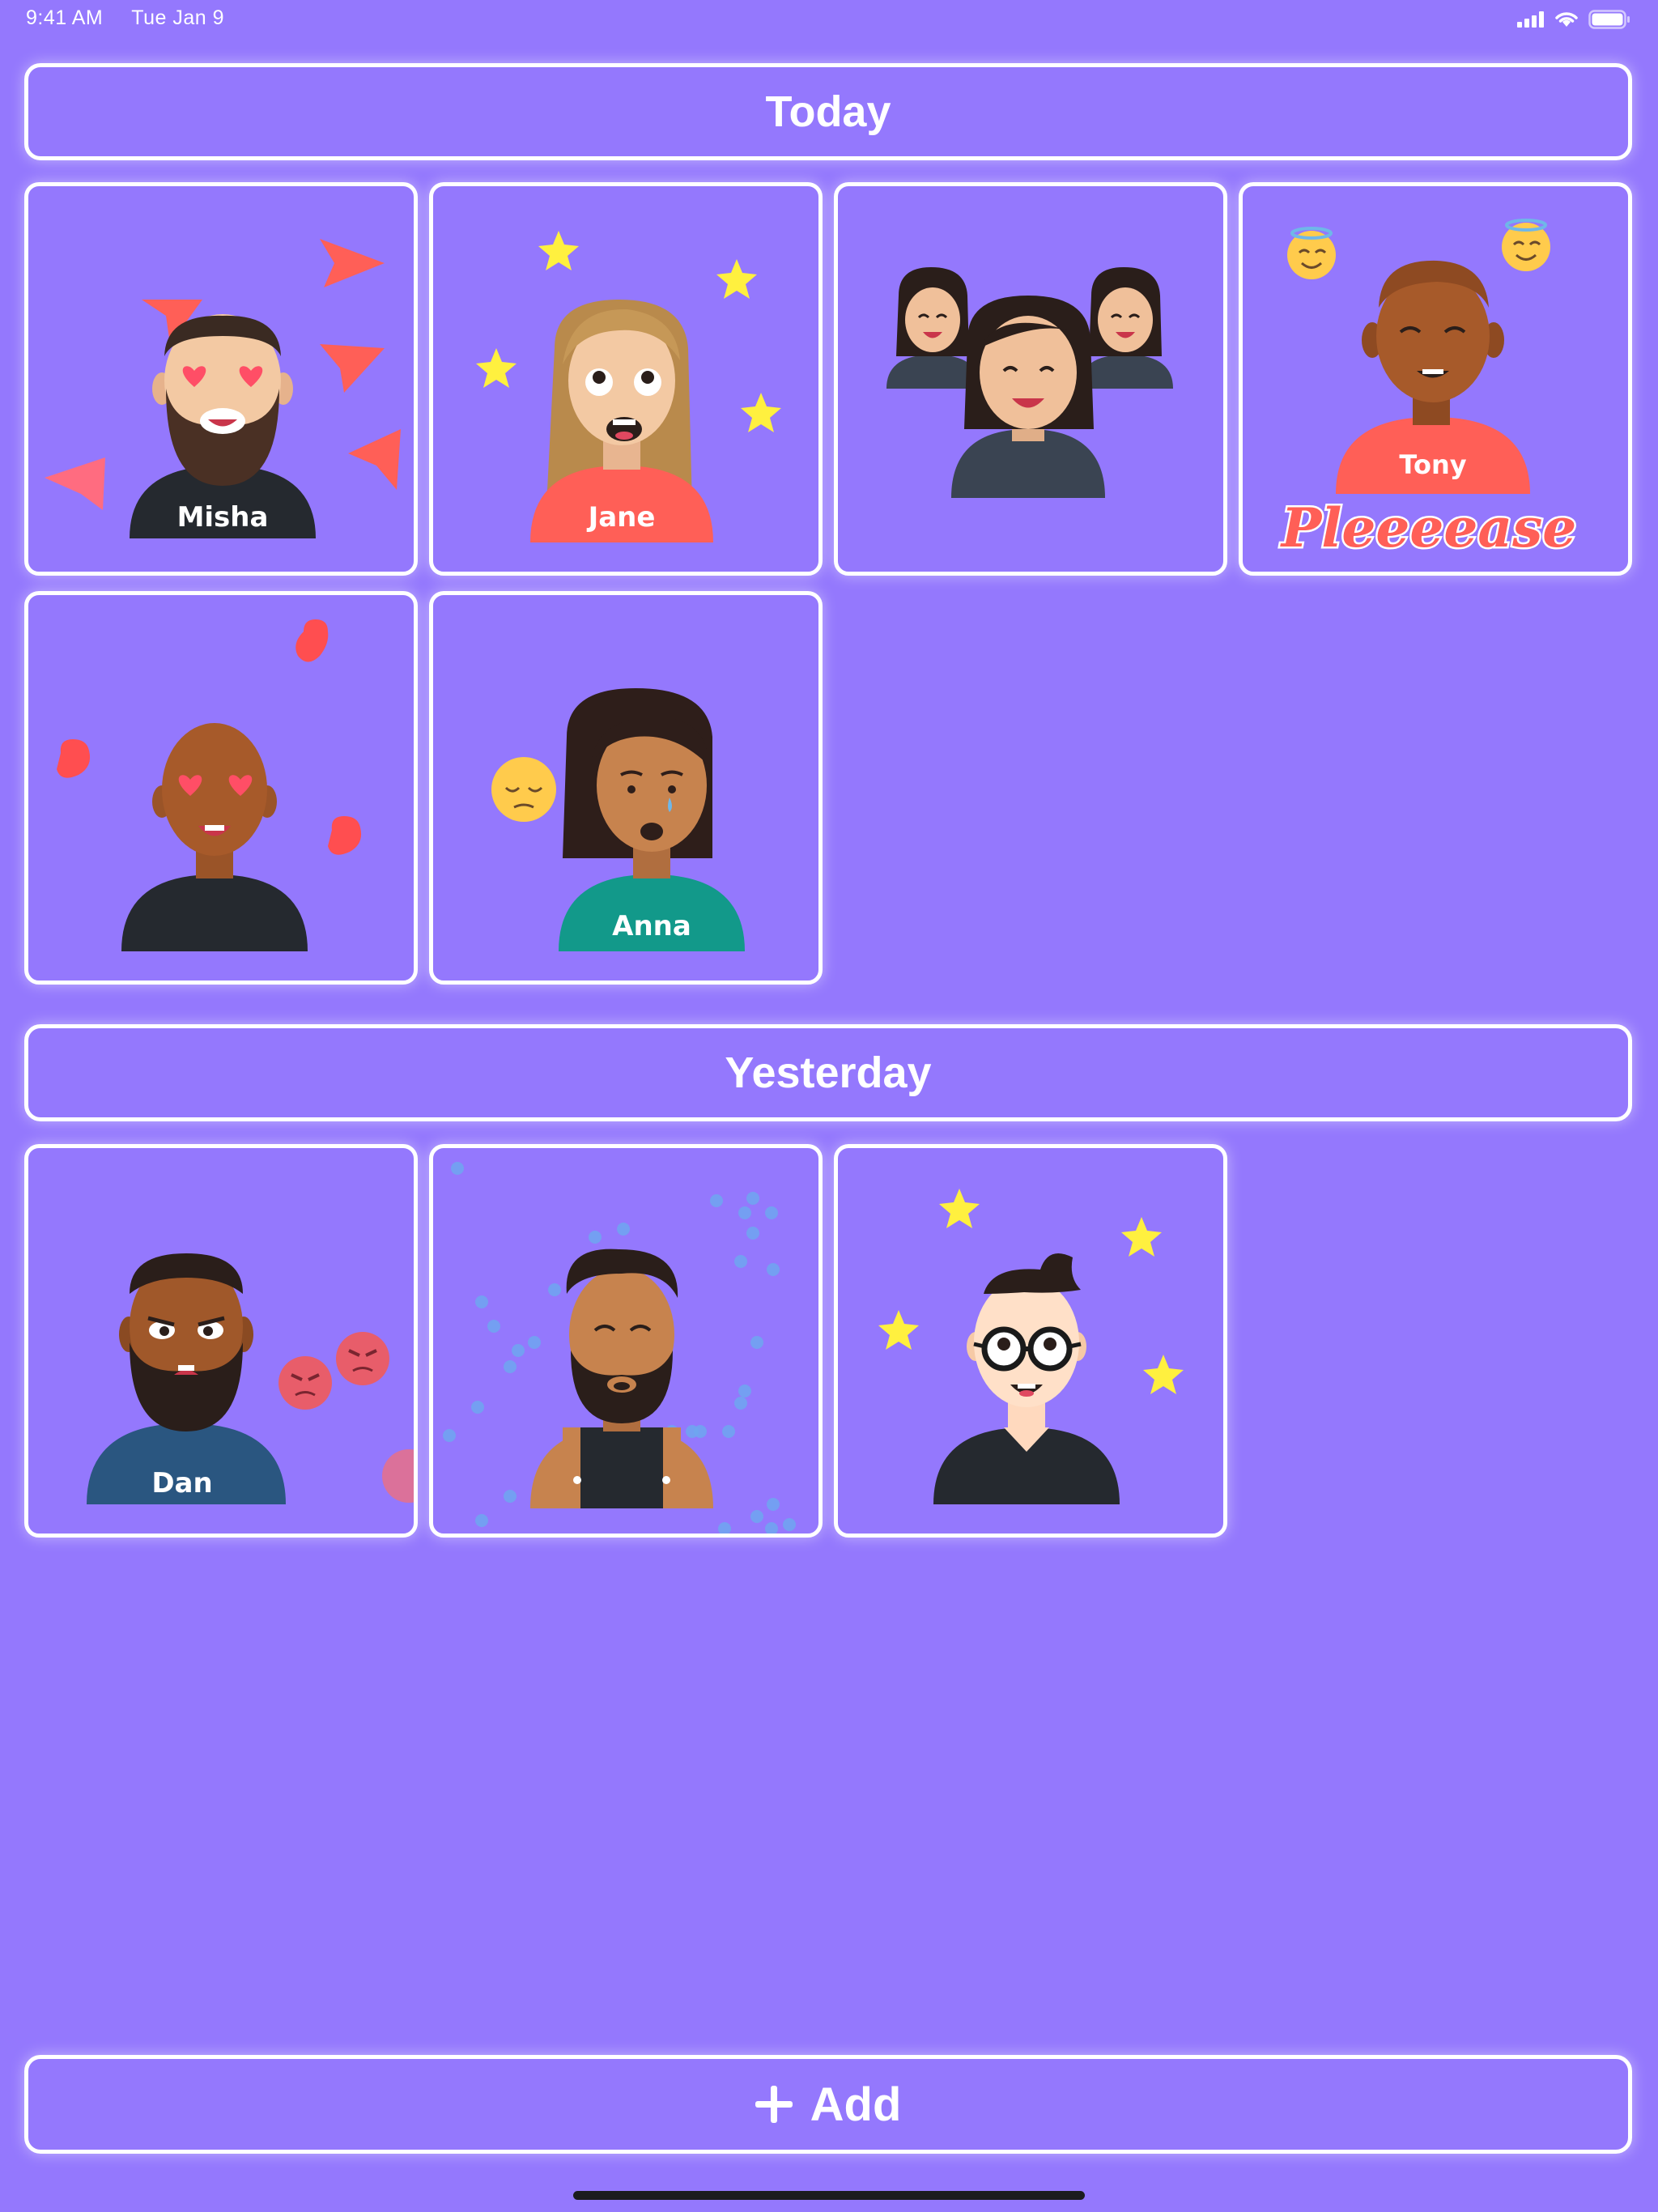 This screenshot has width=1658, height=2212. I want to click on misha-name-label: Misha, so click(223, 518).